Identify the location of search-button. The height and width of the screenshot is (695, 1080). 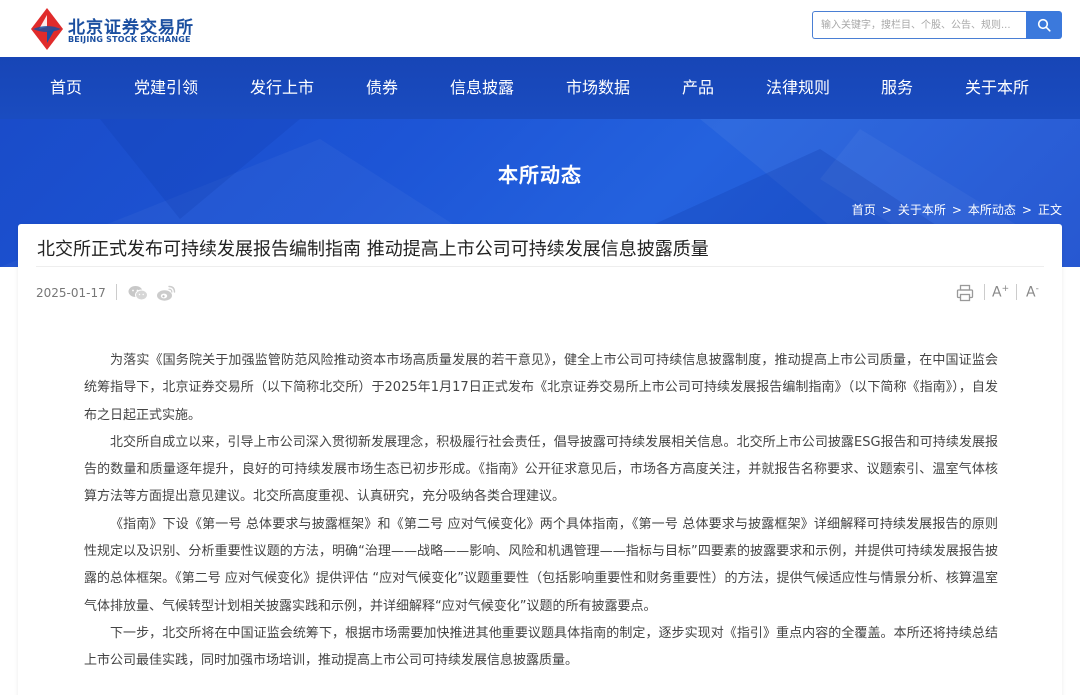
(1044, 25).